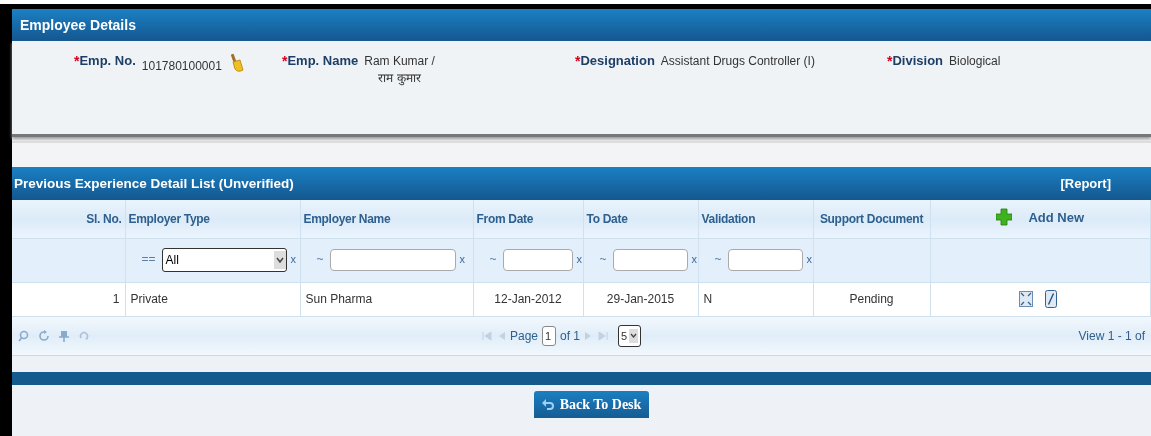  I want to click on panel-title: Employee Details, so click(78, 25).